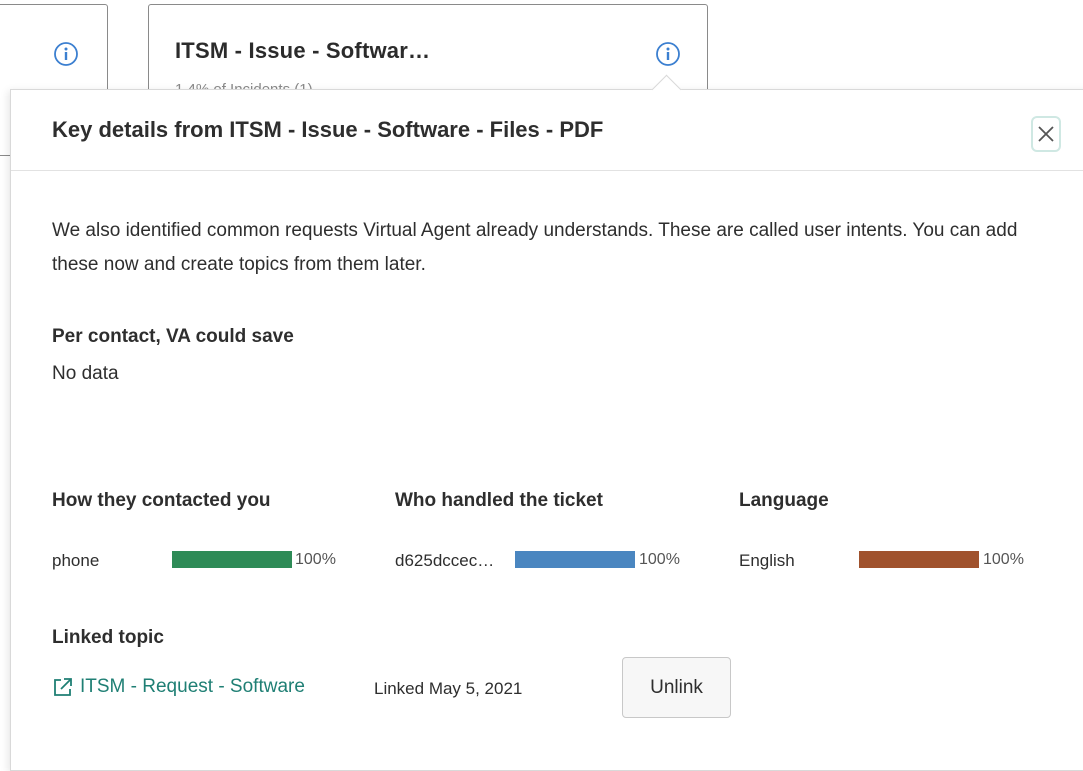 The width and height of the screenshot is (1083, 771). Describe the element at coordinates (108, 637) in the screenshot. I see `linked-topic-label: Linked topic` at that location.